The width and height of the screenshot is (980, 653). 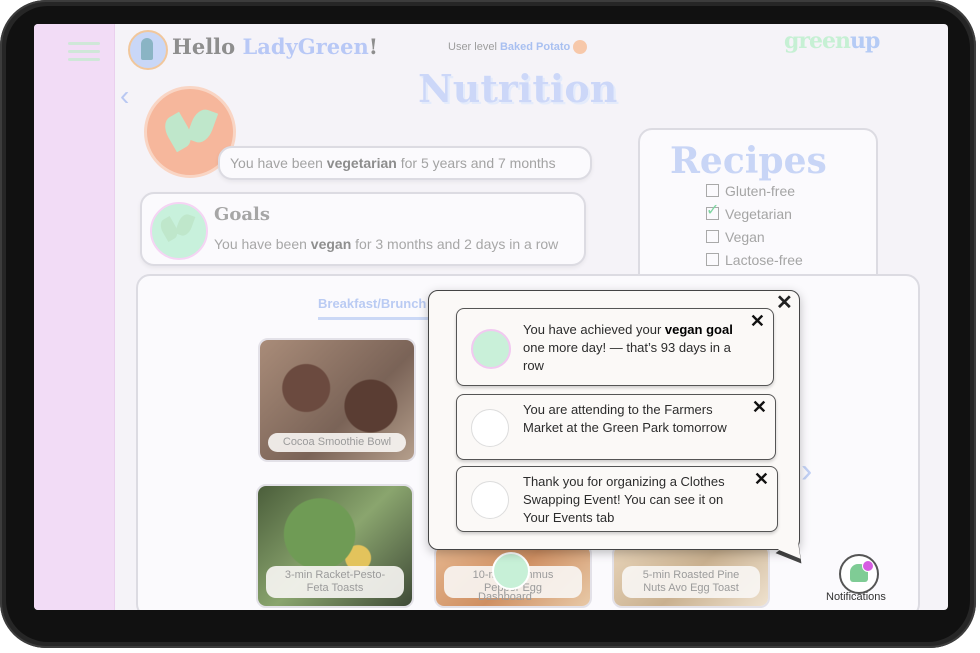 I want to click on menu-icon, so click(x=84, y=56).